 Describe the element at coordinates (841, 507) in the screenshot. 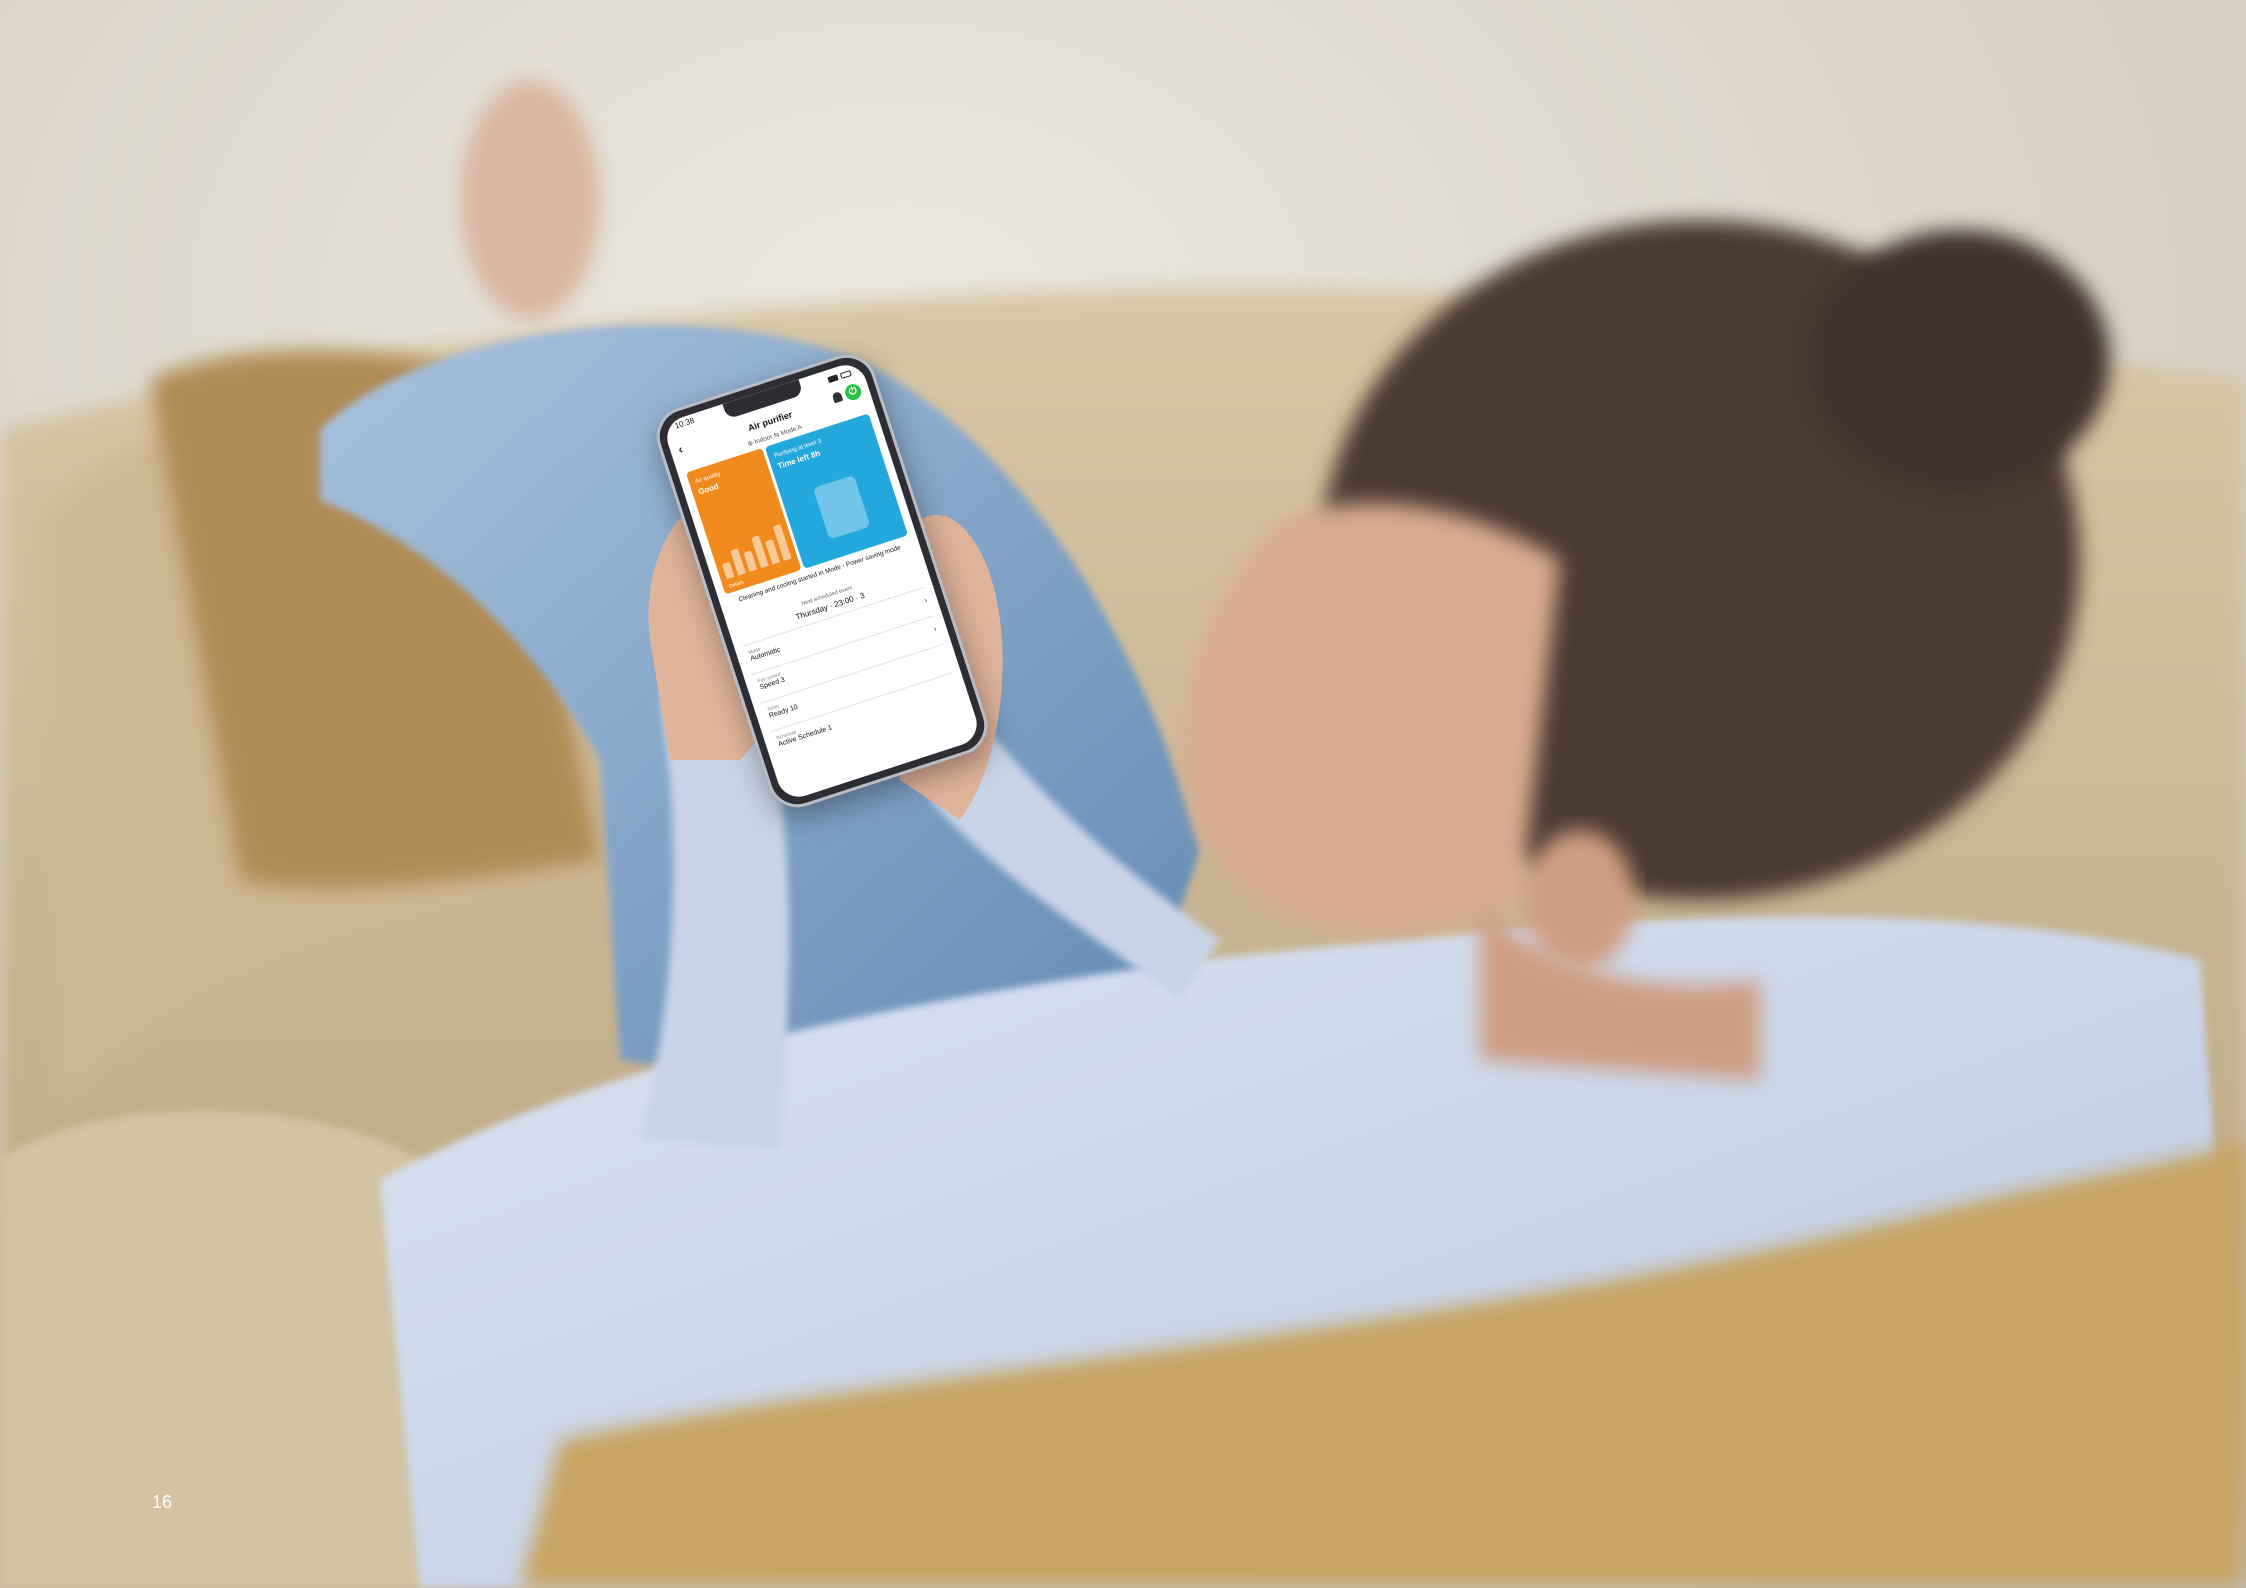

I see `purifier-illustration` at that location.